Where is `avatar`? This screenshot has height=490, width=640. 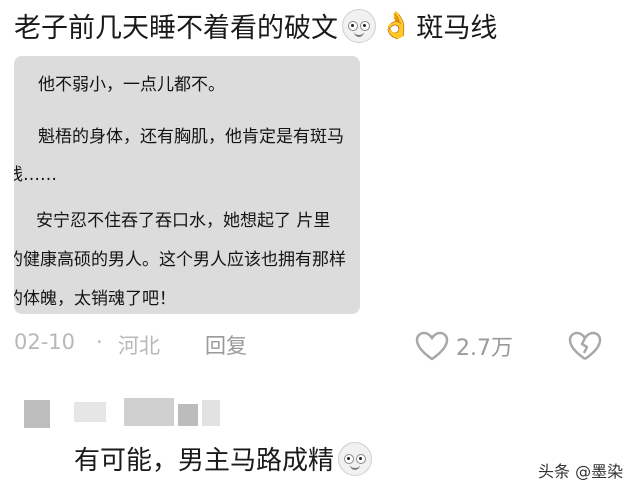 avatar is located at coordinates (37, 414).